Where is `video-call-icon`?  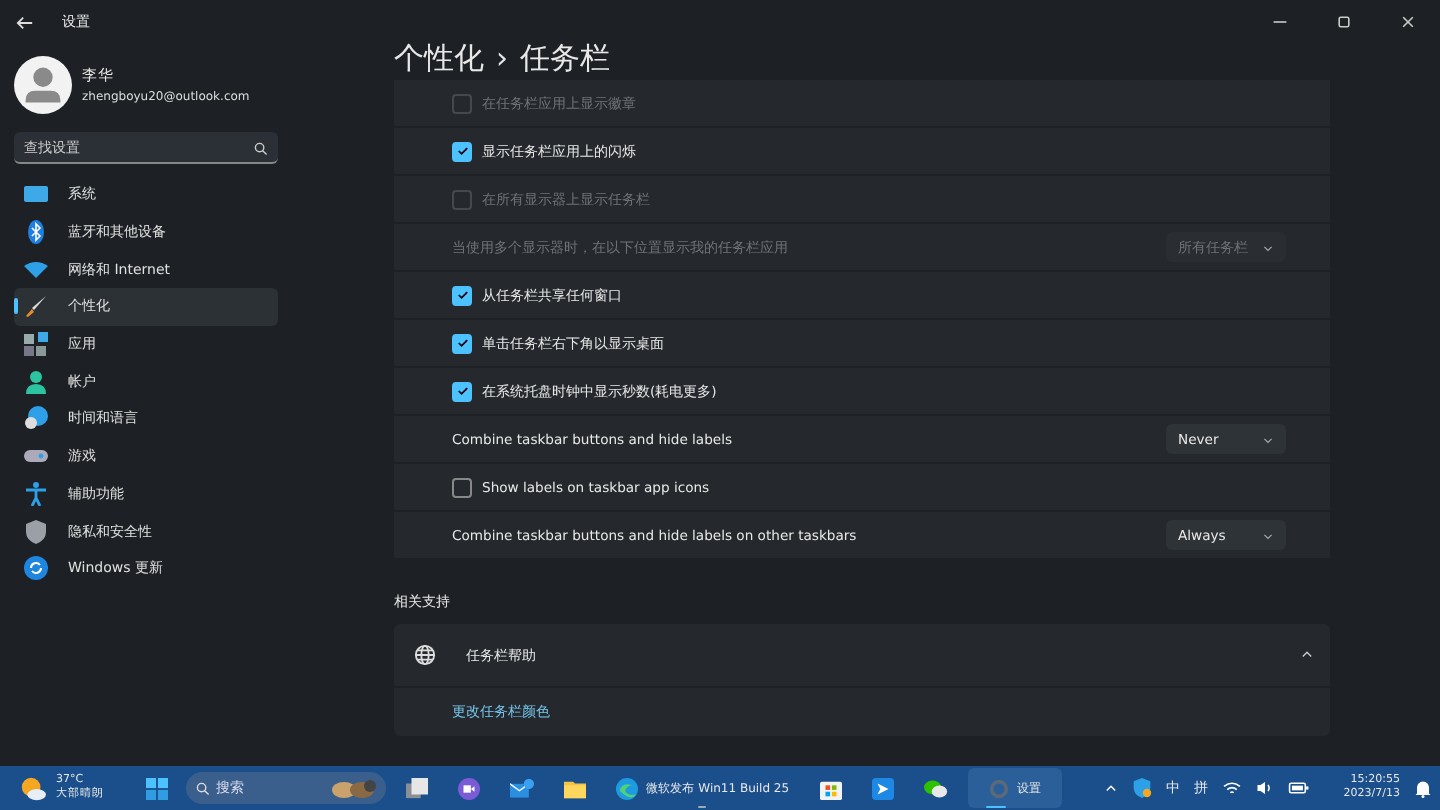 video-call-icon is located at coordinates (469, 788).